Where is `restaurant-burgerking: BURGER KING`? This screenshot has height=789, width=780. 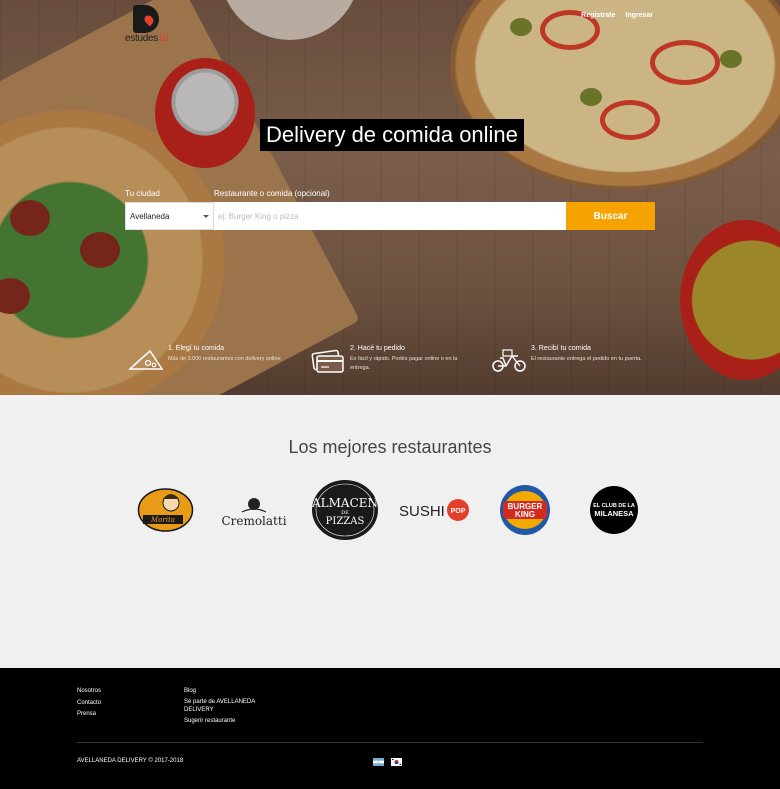 restaurant-burgerking: BURGER KING is located at coordinates (525, 510).